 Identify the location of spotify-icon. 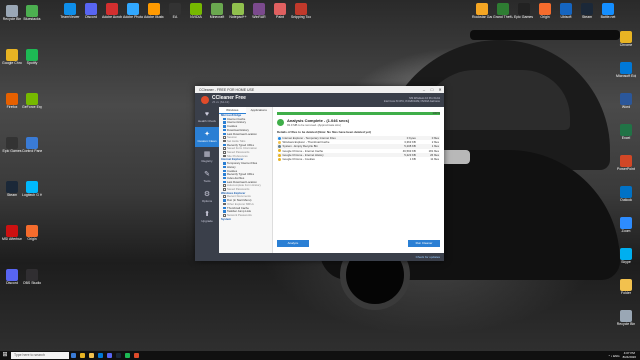
(127, 355).